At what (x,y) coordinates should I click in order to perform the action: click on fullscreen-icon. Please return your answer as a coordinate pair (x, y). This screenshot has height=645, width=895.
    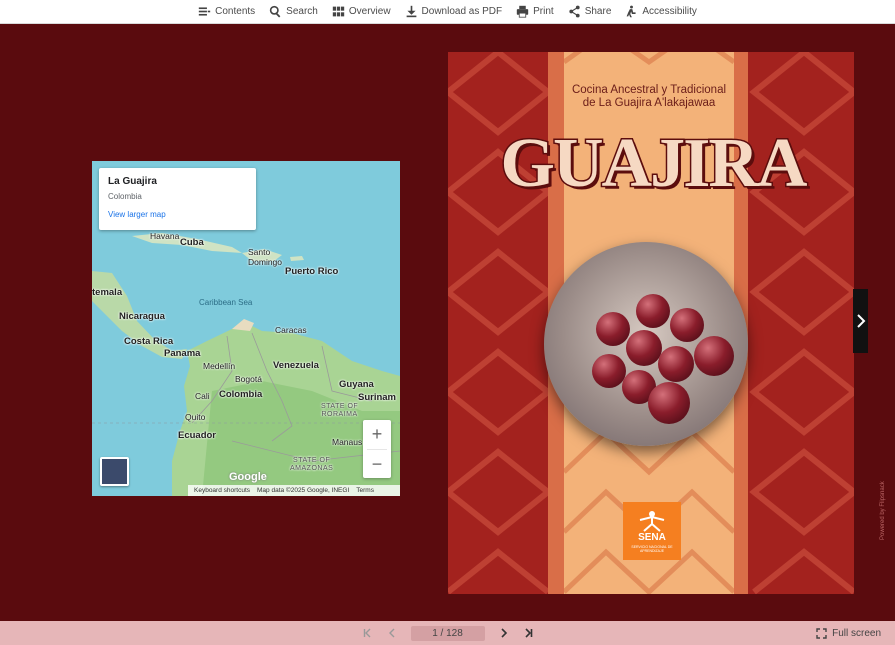
    Looking at the image, I should click on (821, 633).